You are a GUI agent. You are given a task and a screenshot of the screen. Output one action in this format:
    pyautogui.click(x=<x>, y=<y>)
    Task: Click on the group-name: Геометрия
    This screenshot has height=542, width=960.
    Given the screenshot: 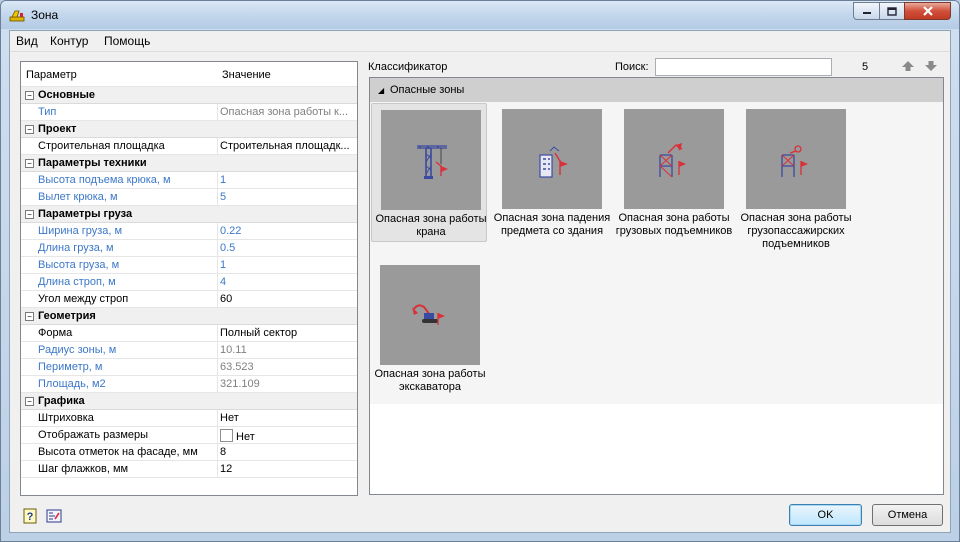 What is the action you would take?
    pyautogui.click(x=67, y=316)
    